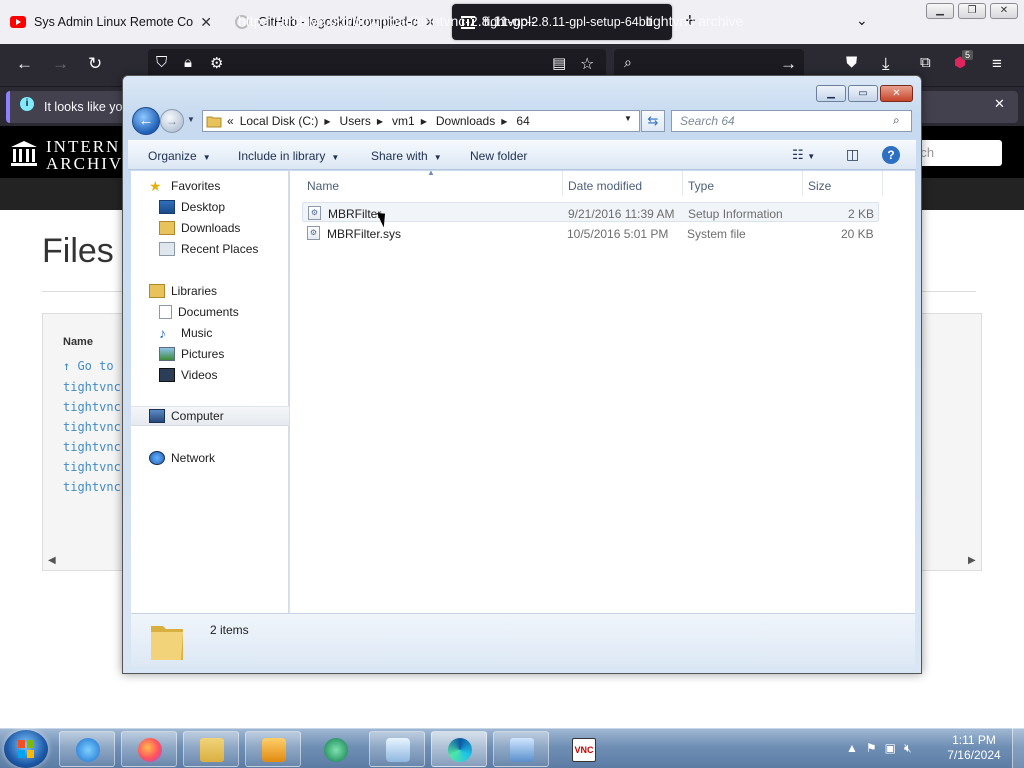  What do you see at coordinates (851, 62) in the screenshot?
I see `pocket-icon: ⛊` at bounding box center [851, 62].